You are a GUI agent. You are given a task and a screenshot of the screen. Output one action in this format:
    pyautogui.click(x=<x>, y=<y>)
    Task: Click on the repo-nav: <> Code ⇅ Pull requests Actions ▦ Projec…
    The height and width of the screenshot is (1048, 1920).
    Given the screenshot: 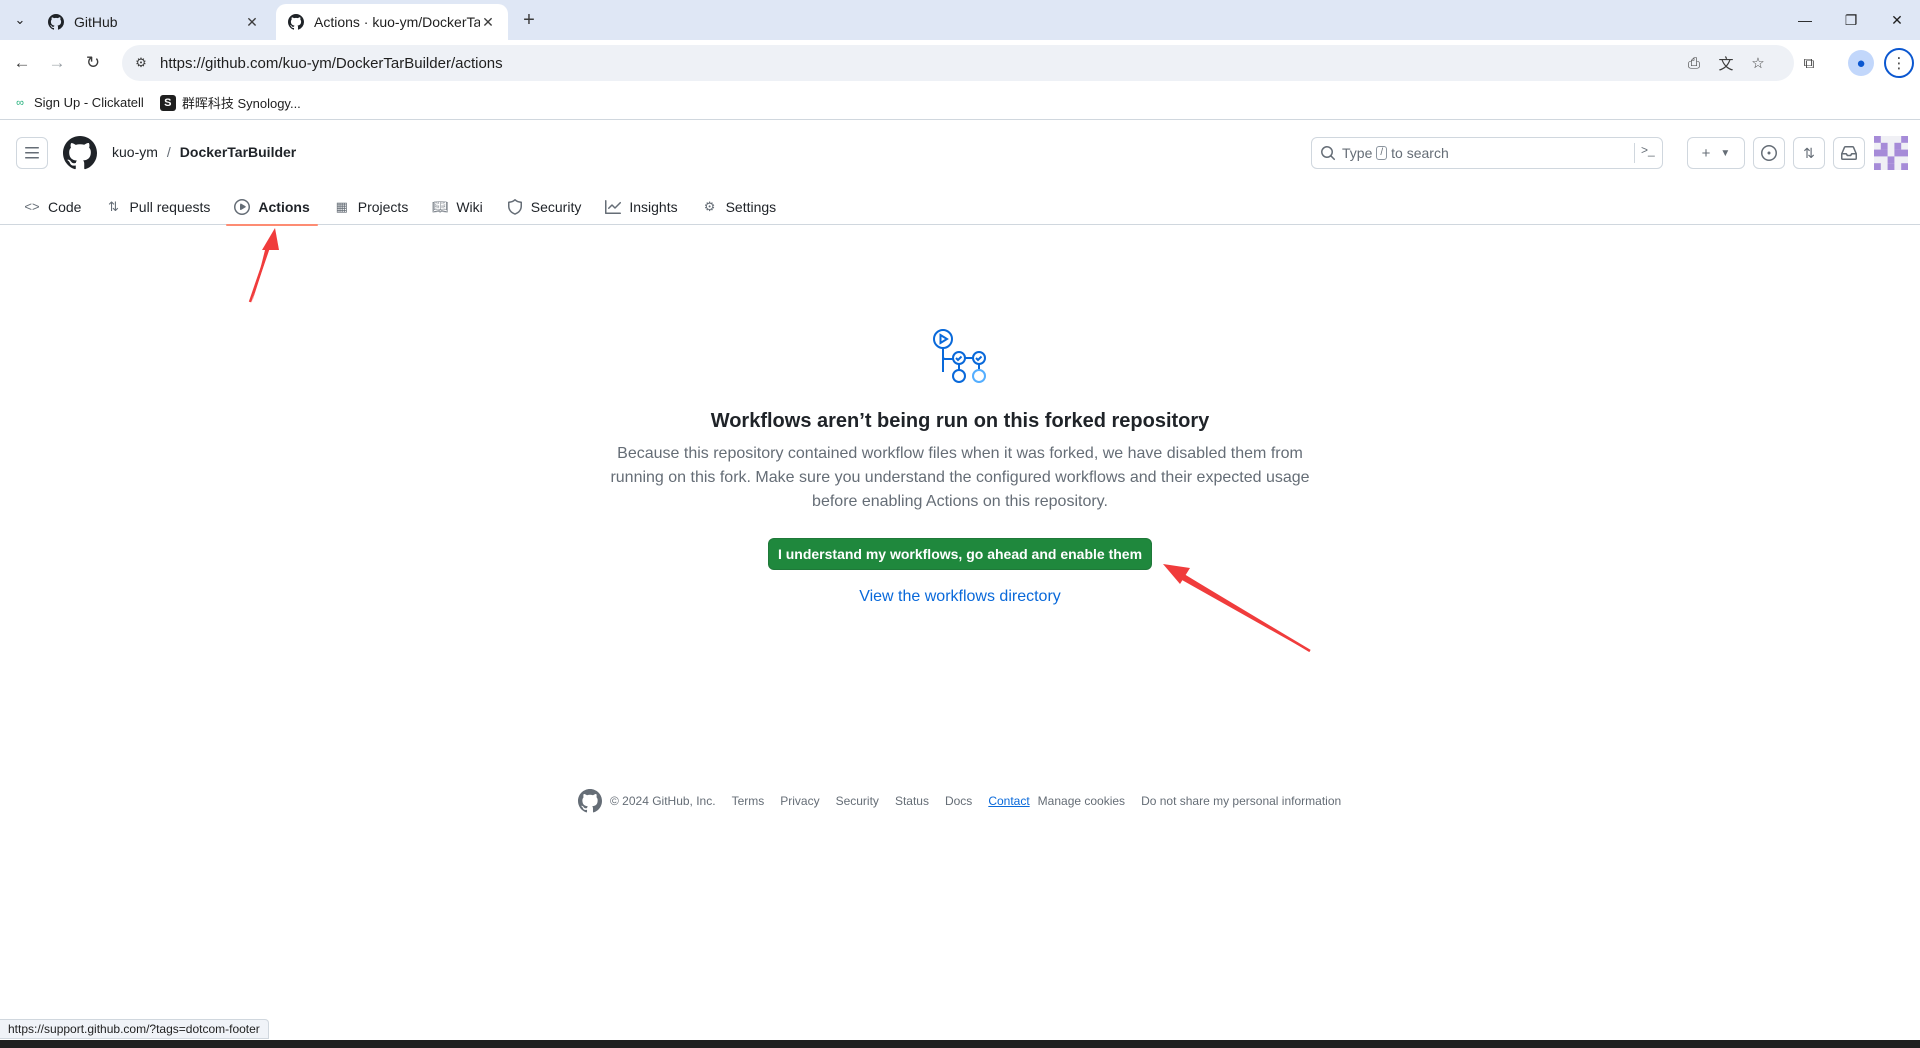 What is the action you would take?
    pyautogui.click(x=404, y=207)
    